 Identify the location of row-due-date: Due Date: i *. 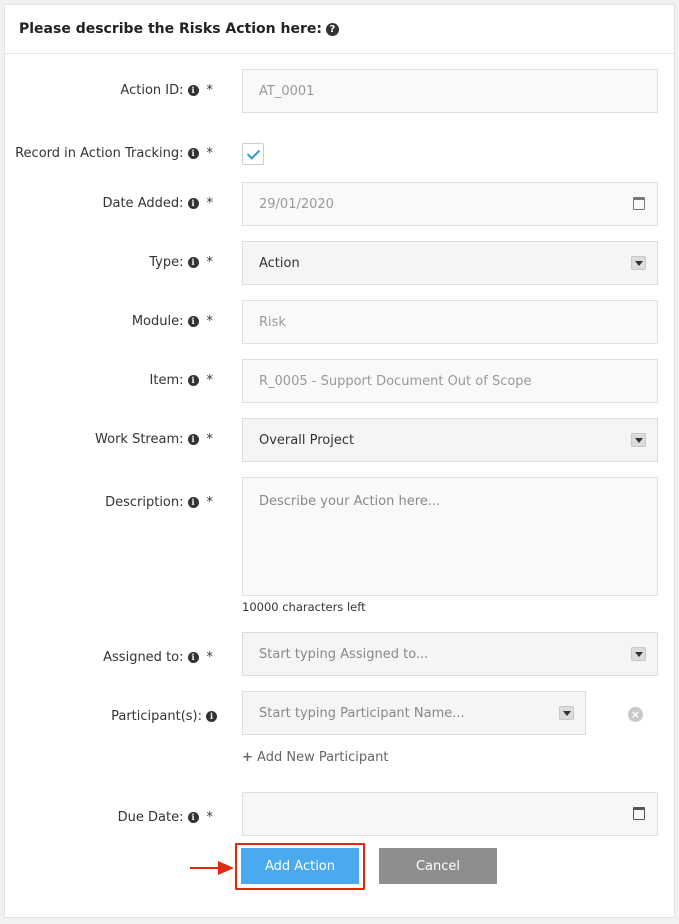
(340, 814).